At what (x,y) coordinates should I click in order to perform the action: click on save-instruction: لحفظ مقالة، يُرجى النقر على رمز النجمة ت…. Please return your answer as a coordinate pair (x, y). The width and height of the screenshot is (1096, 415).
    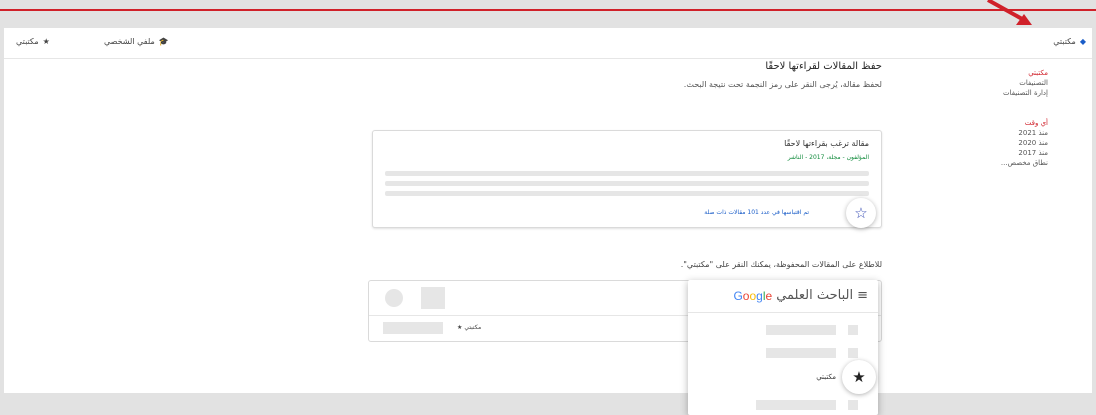
    Looking at the image, I should click on (782, 84).